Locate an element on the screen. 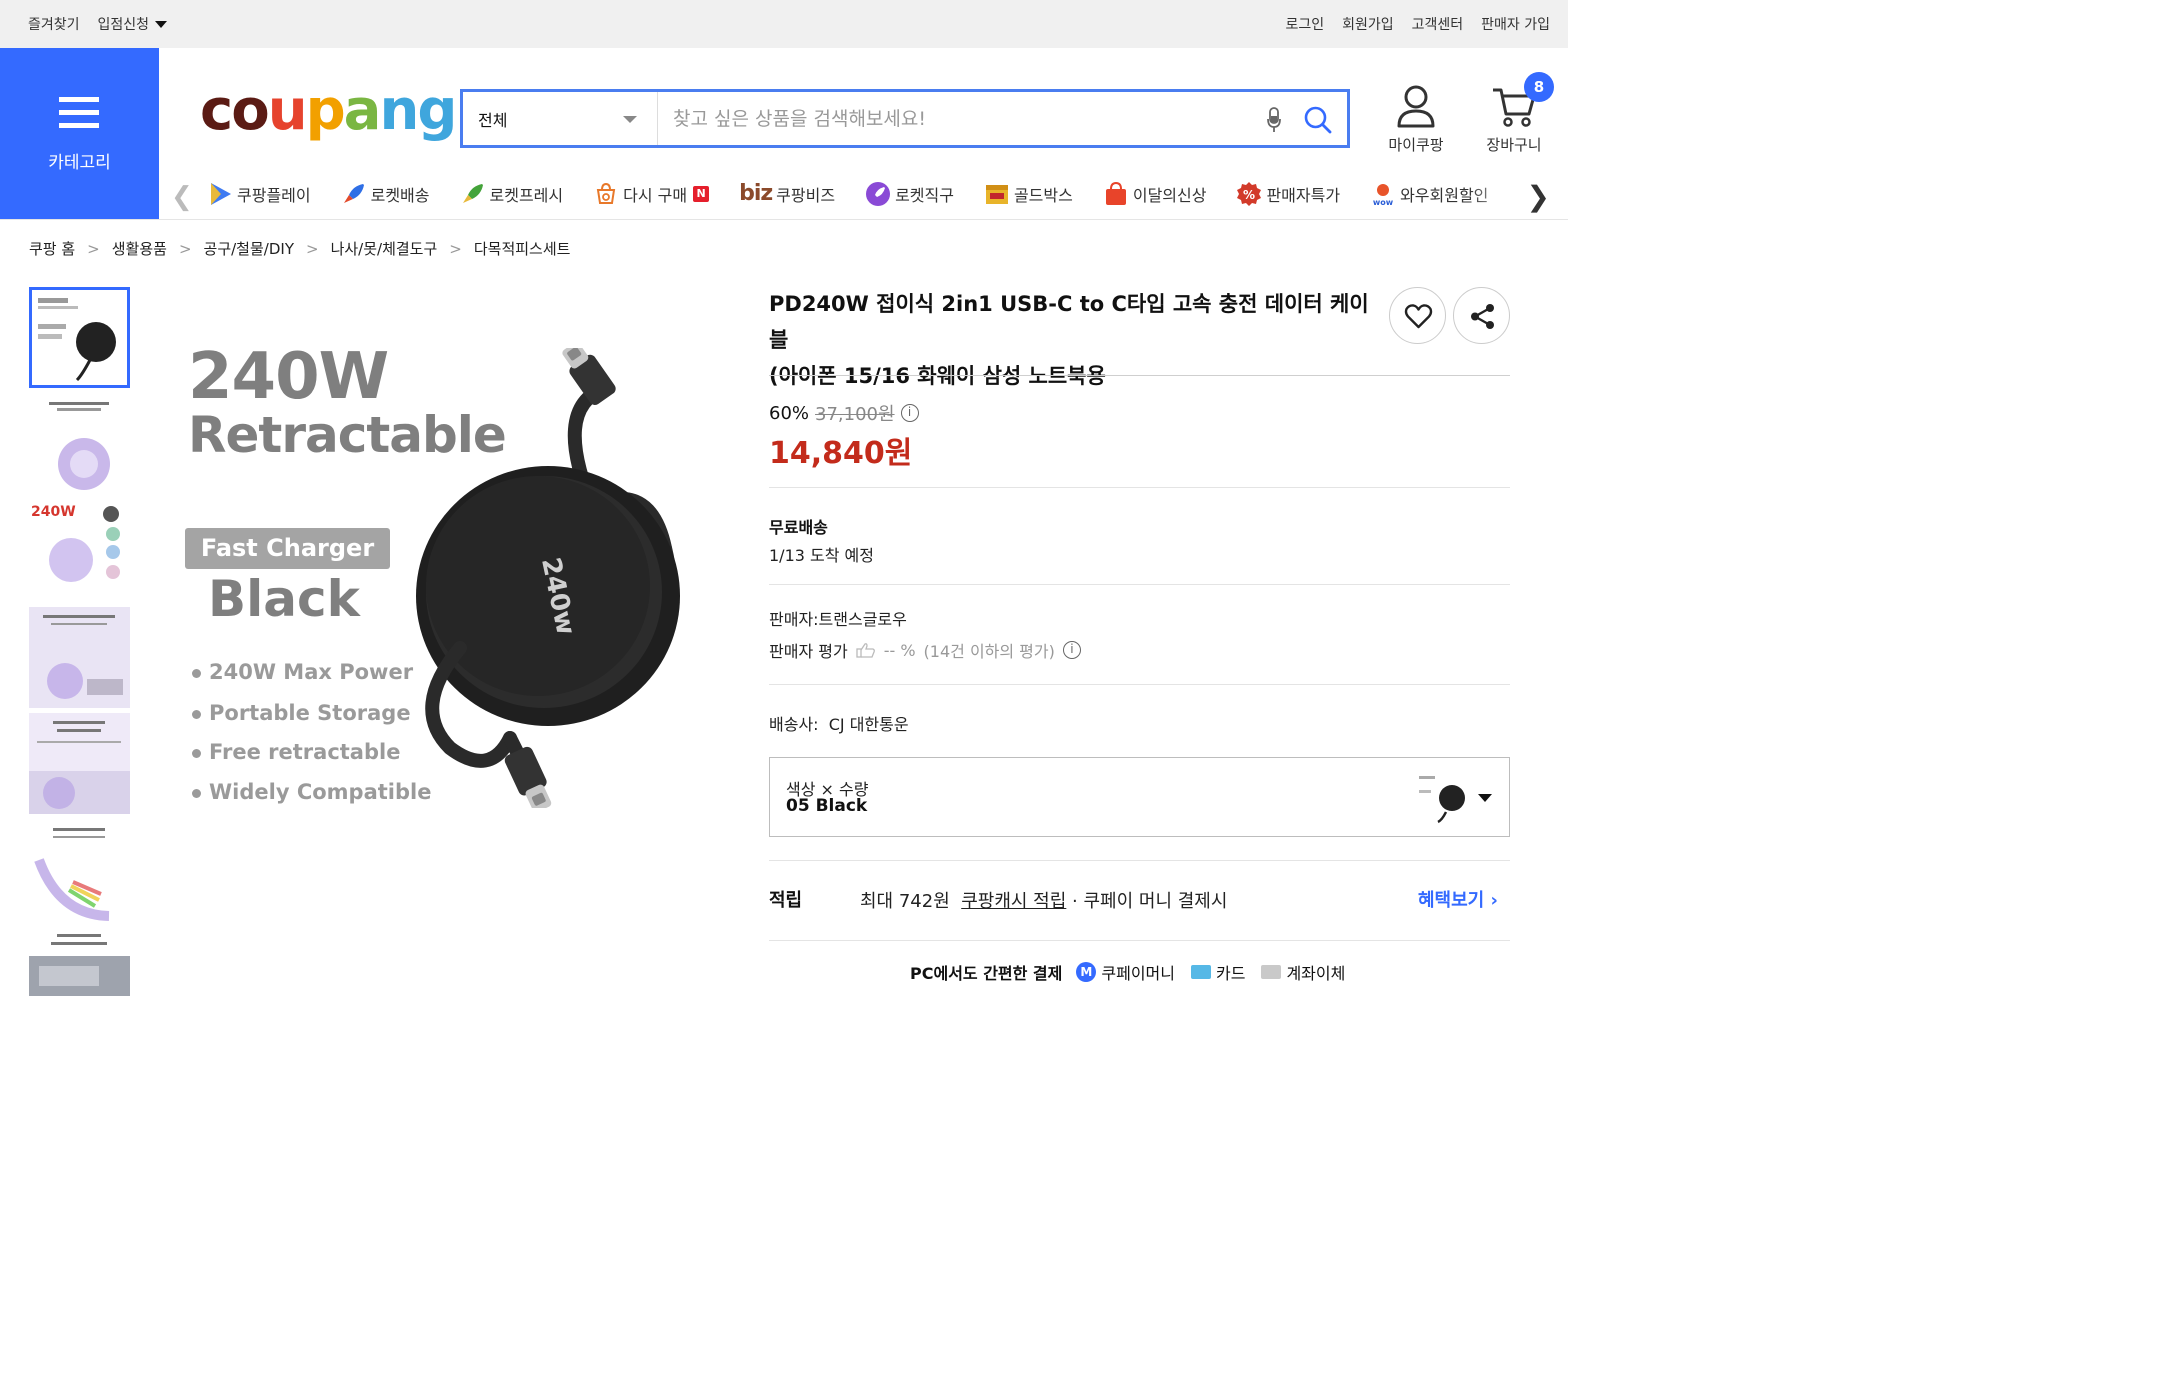 Image resolution: width=2176 pixels, height=1382 pixels. shipping-title: 무료배송 is located at coordinates (798, 527).